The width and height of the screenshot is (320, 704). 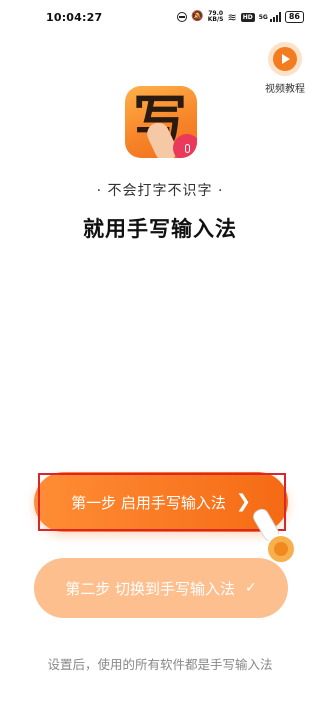 I want to click on headline: 就用手写输入法, so click(x=160, y=229).